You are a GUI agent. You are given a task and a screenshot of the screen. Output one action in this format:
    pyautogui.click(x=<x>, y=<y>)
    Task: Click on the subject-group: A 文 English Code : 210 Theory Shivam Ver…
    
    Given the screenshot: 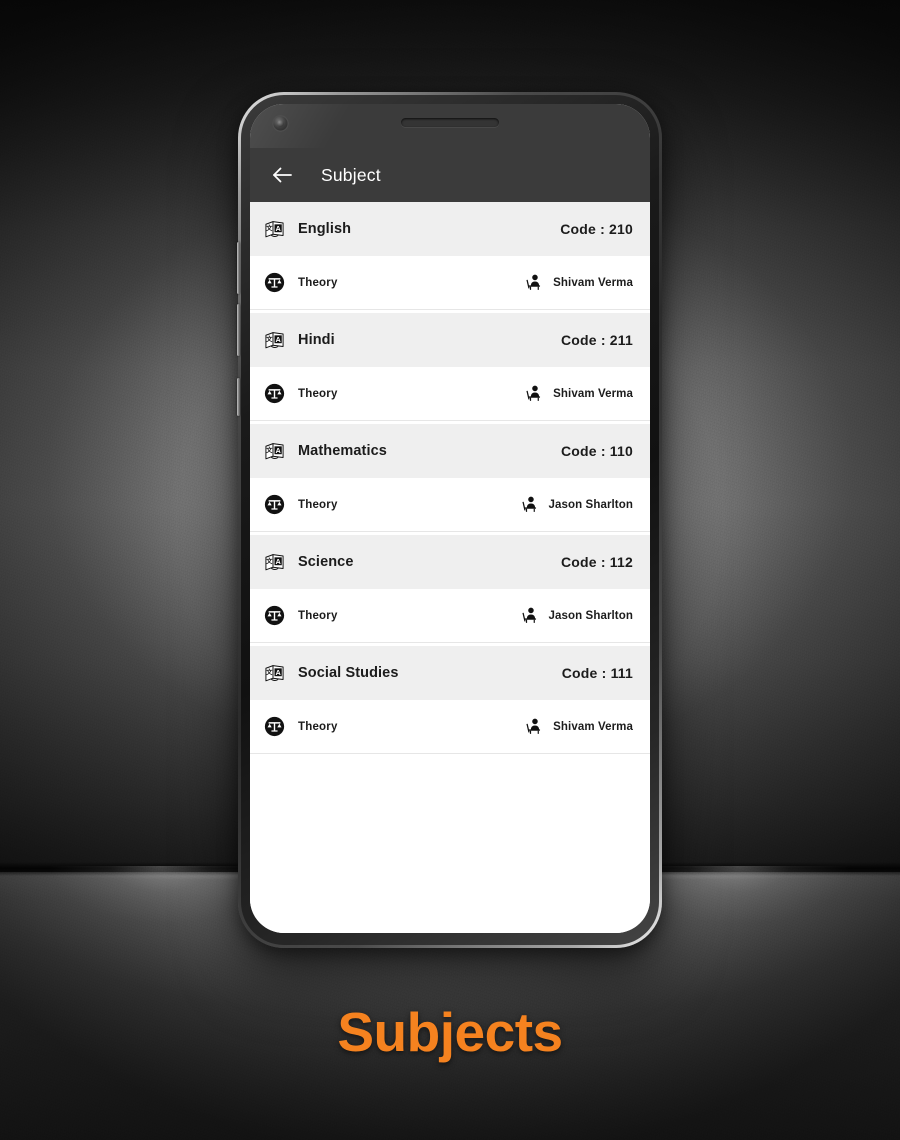 What is the action you would take?
    pyautogui.click(x=450, y=256)
    